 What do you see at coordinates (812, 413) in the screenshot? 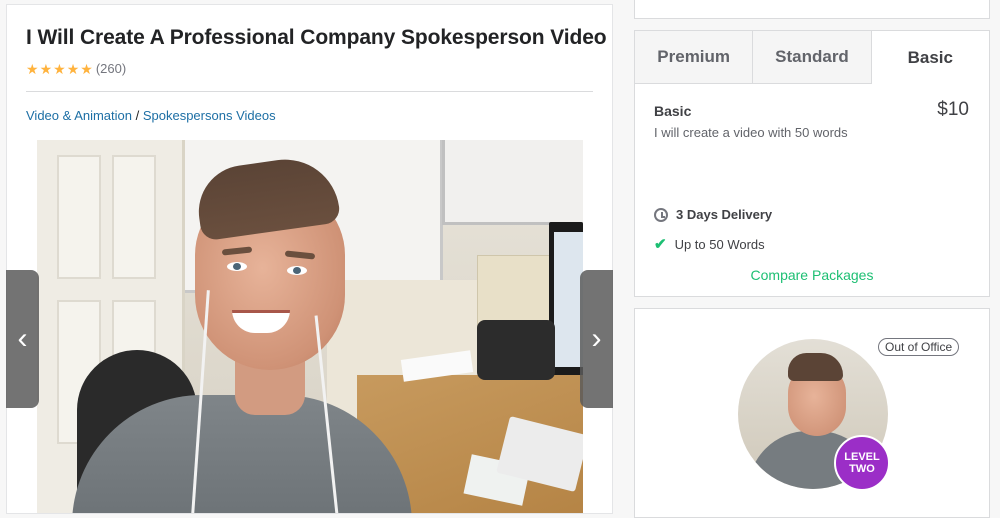
I see `seller-card: Out of Office LEVEL TWO` at bounding box center [812, 413].